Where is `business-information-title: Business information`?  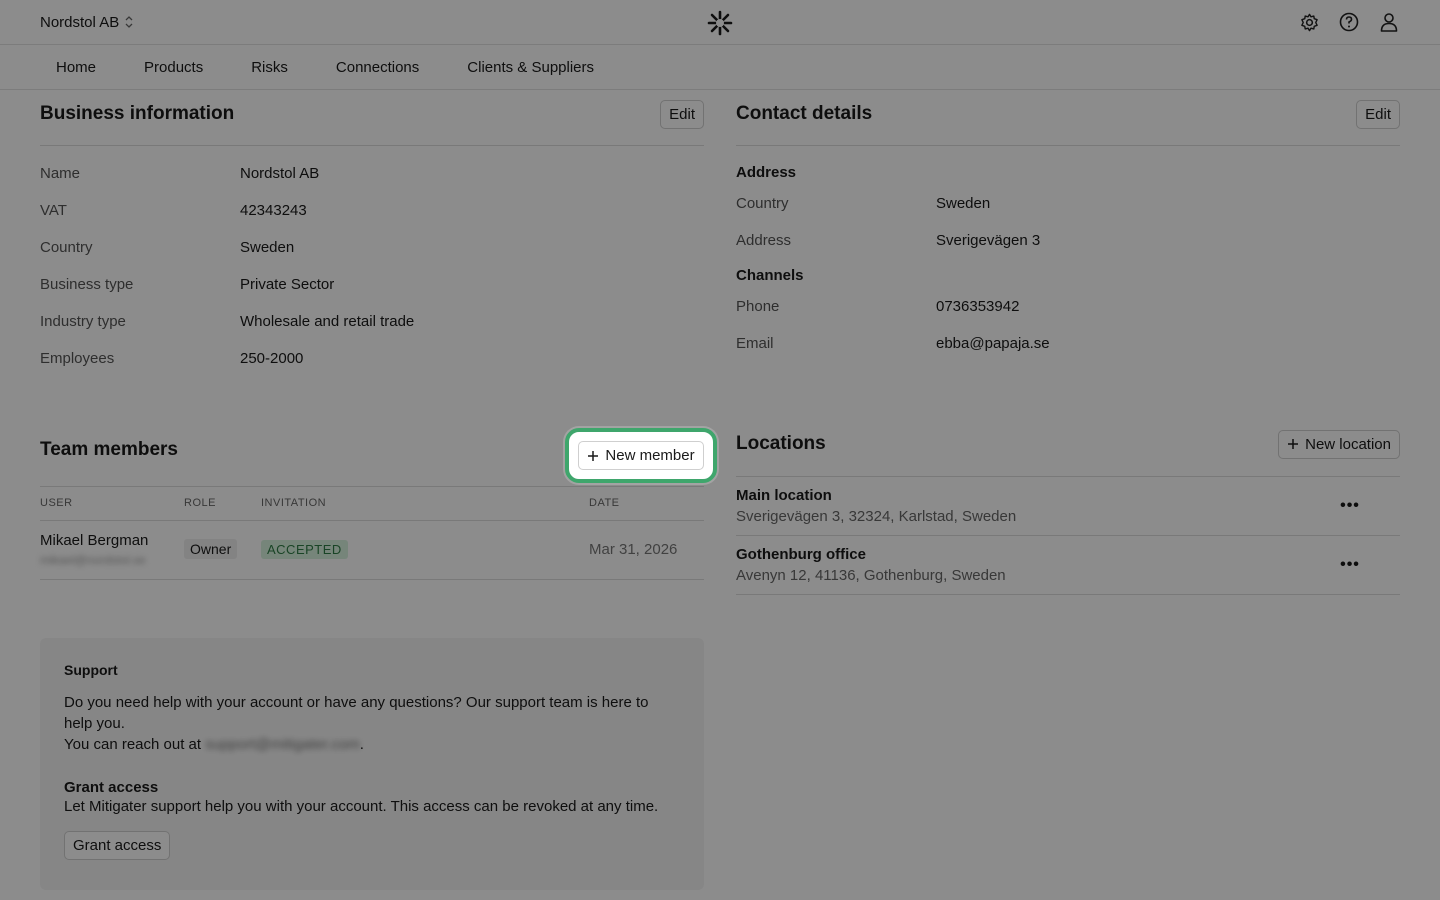 business-information-title: Business information is located at coordinates (137, 113).